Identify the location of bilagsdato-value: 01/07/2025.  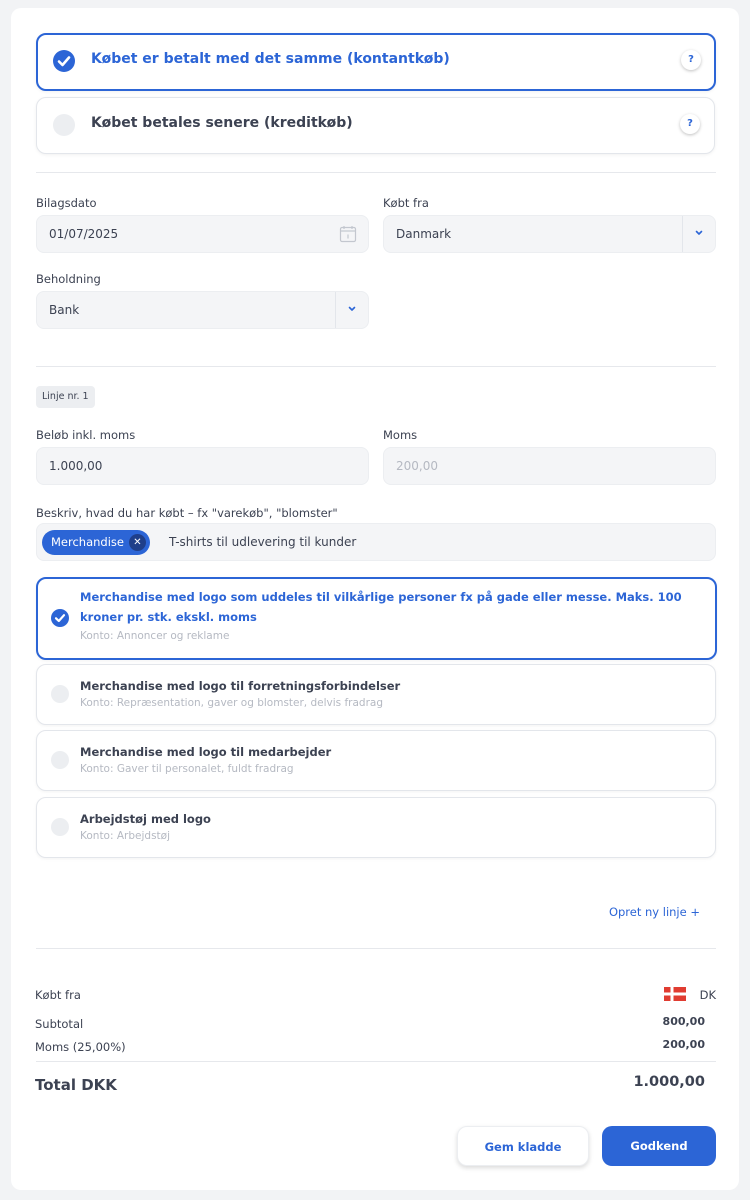
(84, 234).